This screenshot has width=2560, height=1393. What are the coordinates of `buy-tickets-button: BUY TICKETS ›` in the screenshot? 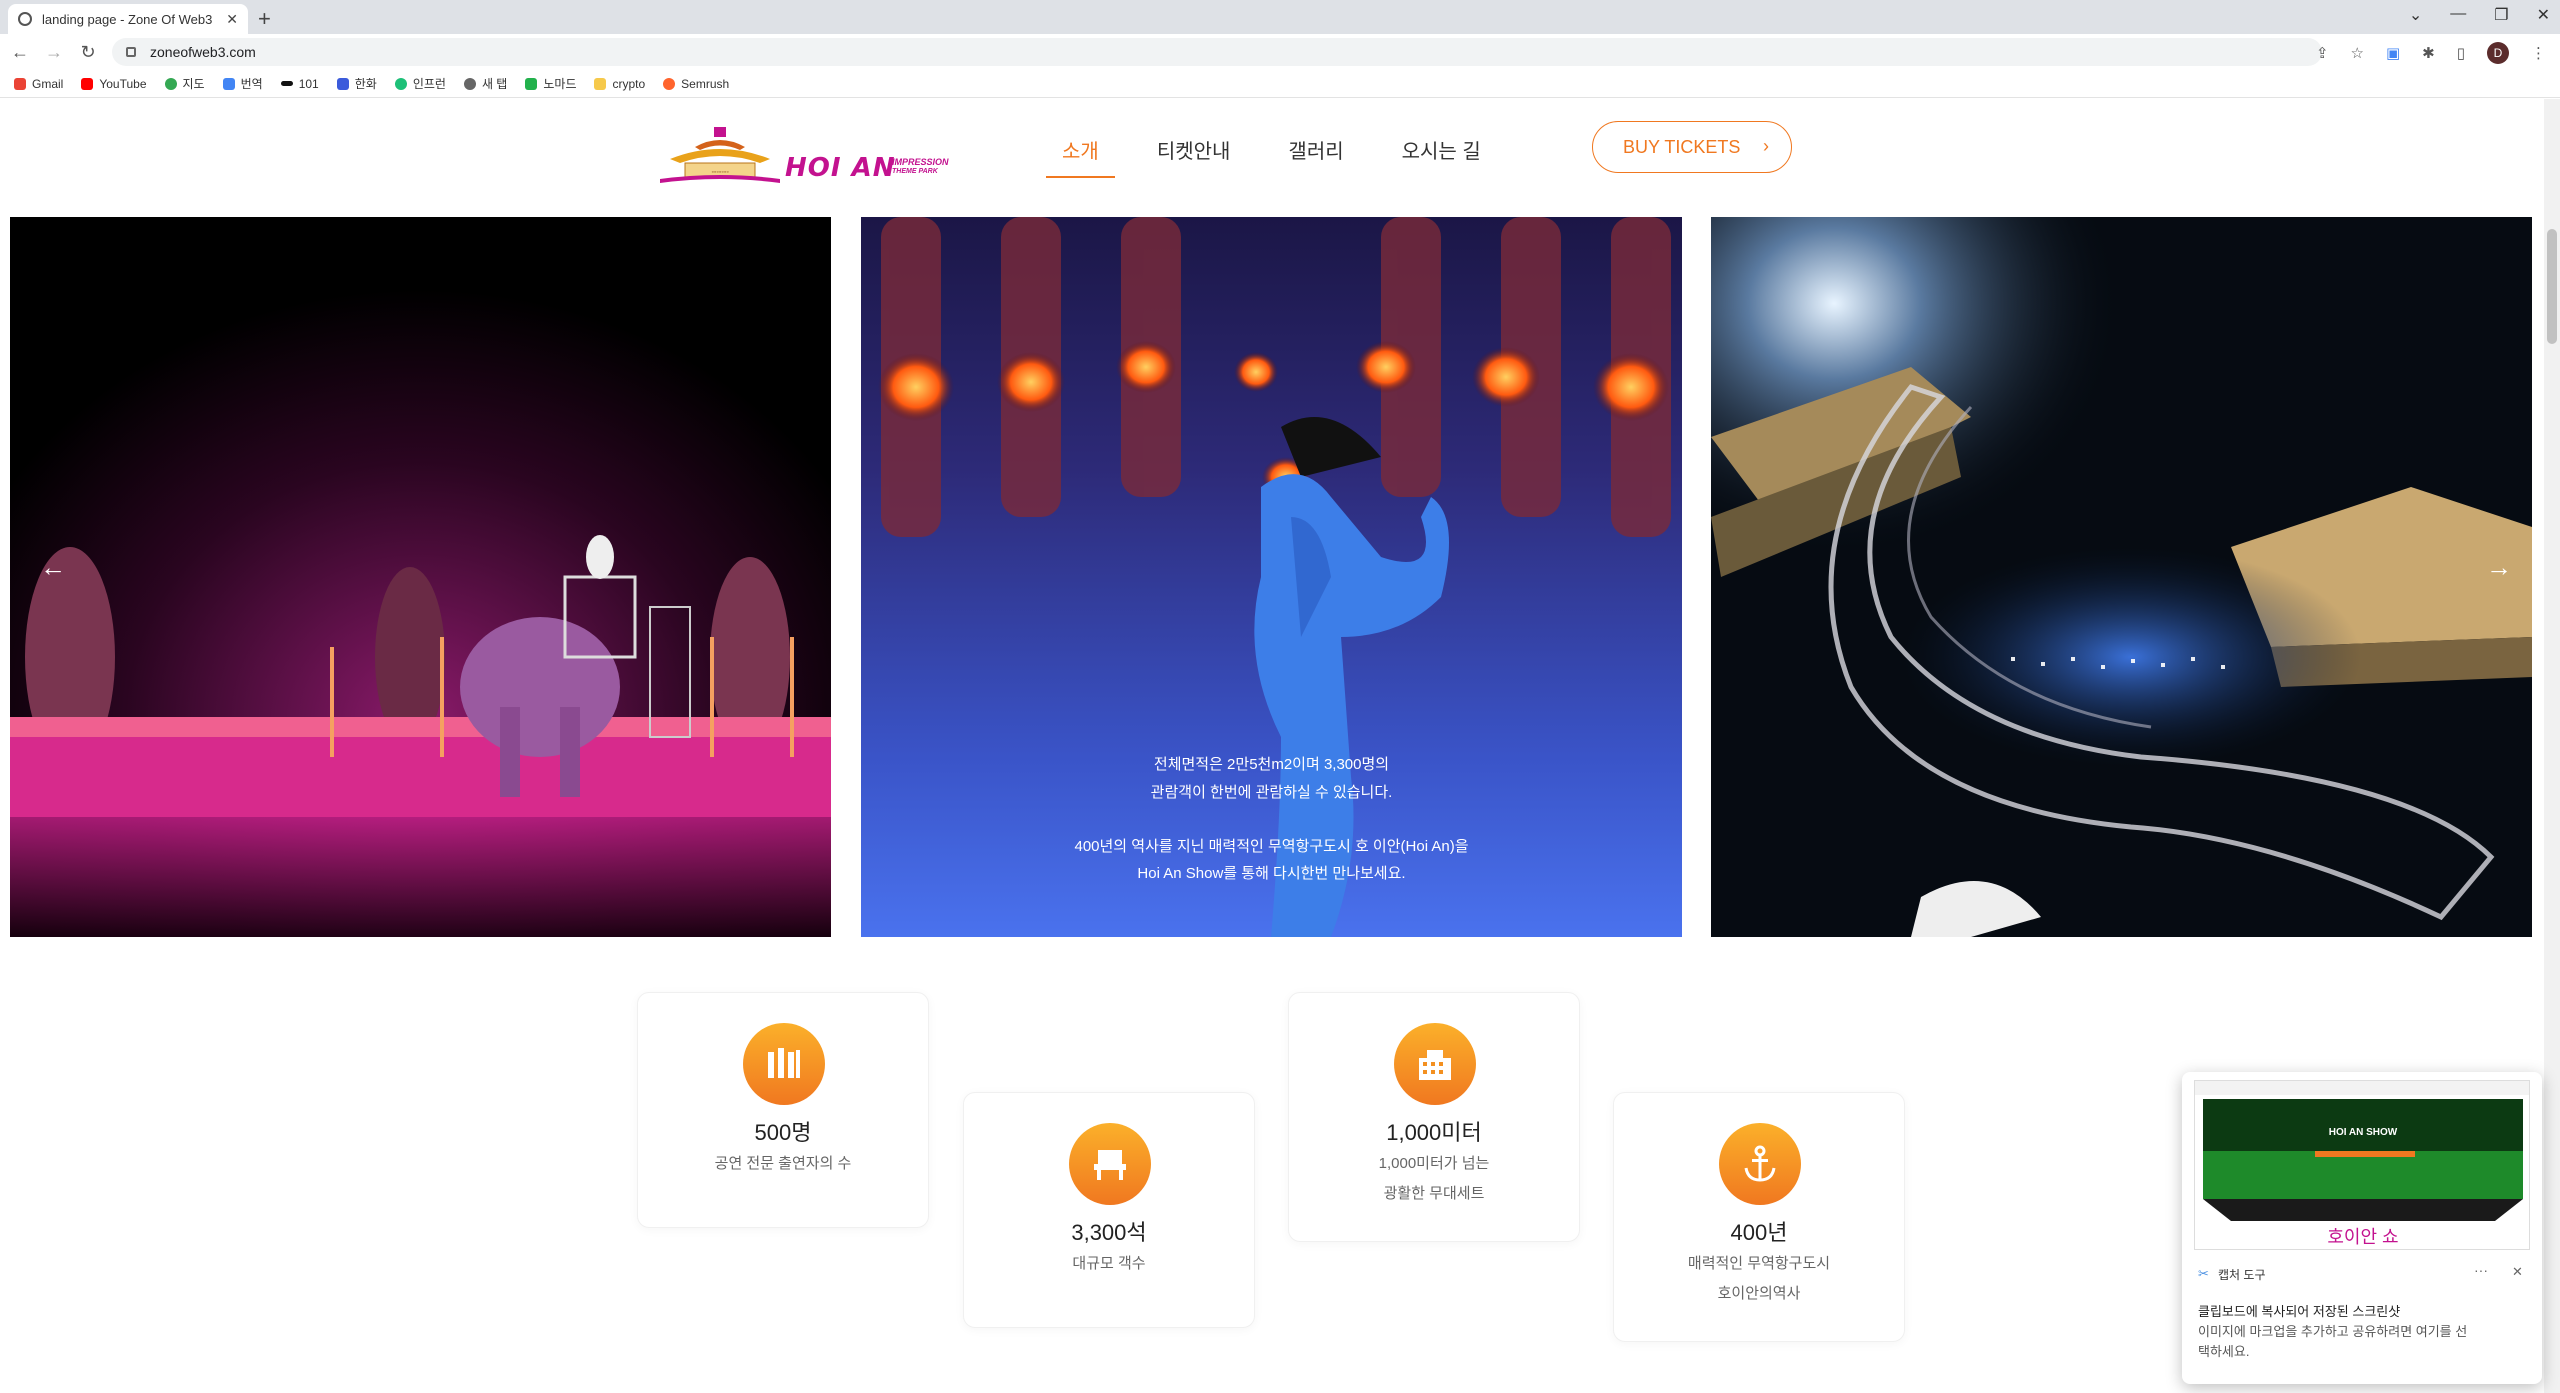 It's located at (1692, 147).